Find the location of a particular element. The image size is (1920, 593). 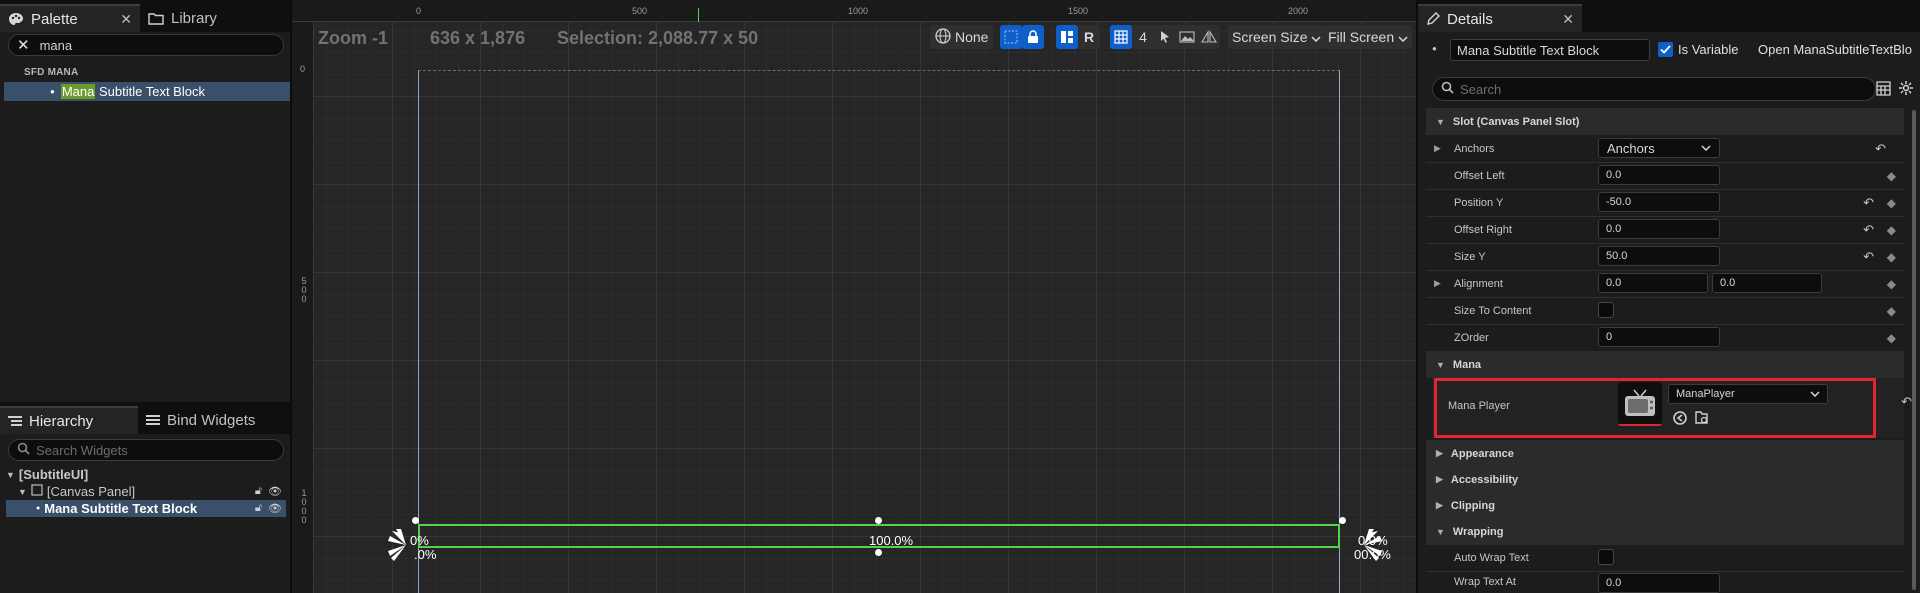

section-wrapping: ▼ Wrapping is located at coordinates (1665, 531).